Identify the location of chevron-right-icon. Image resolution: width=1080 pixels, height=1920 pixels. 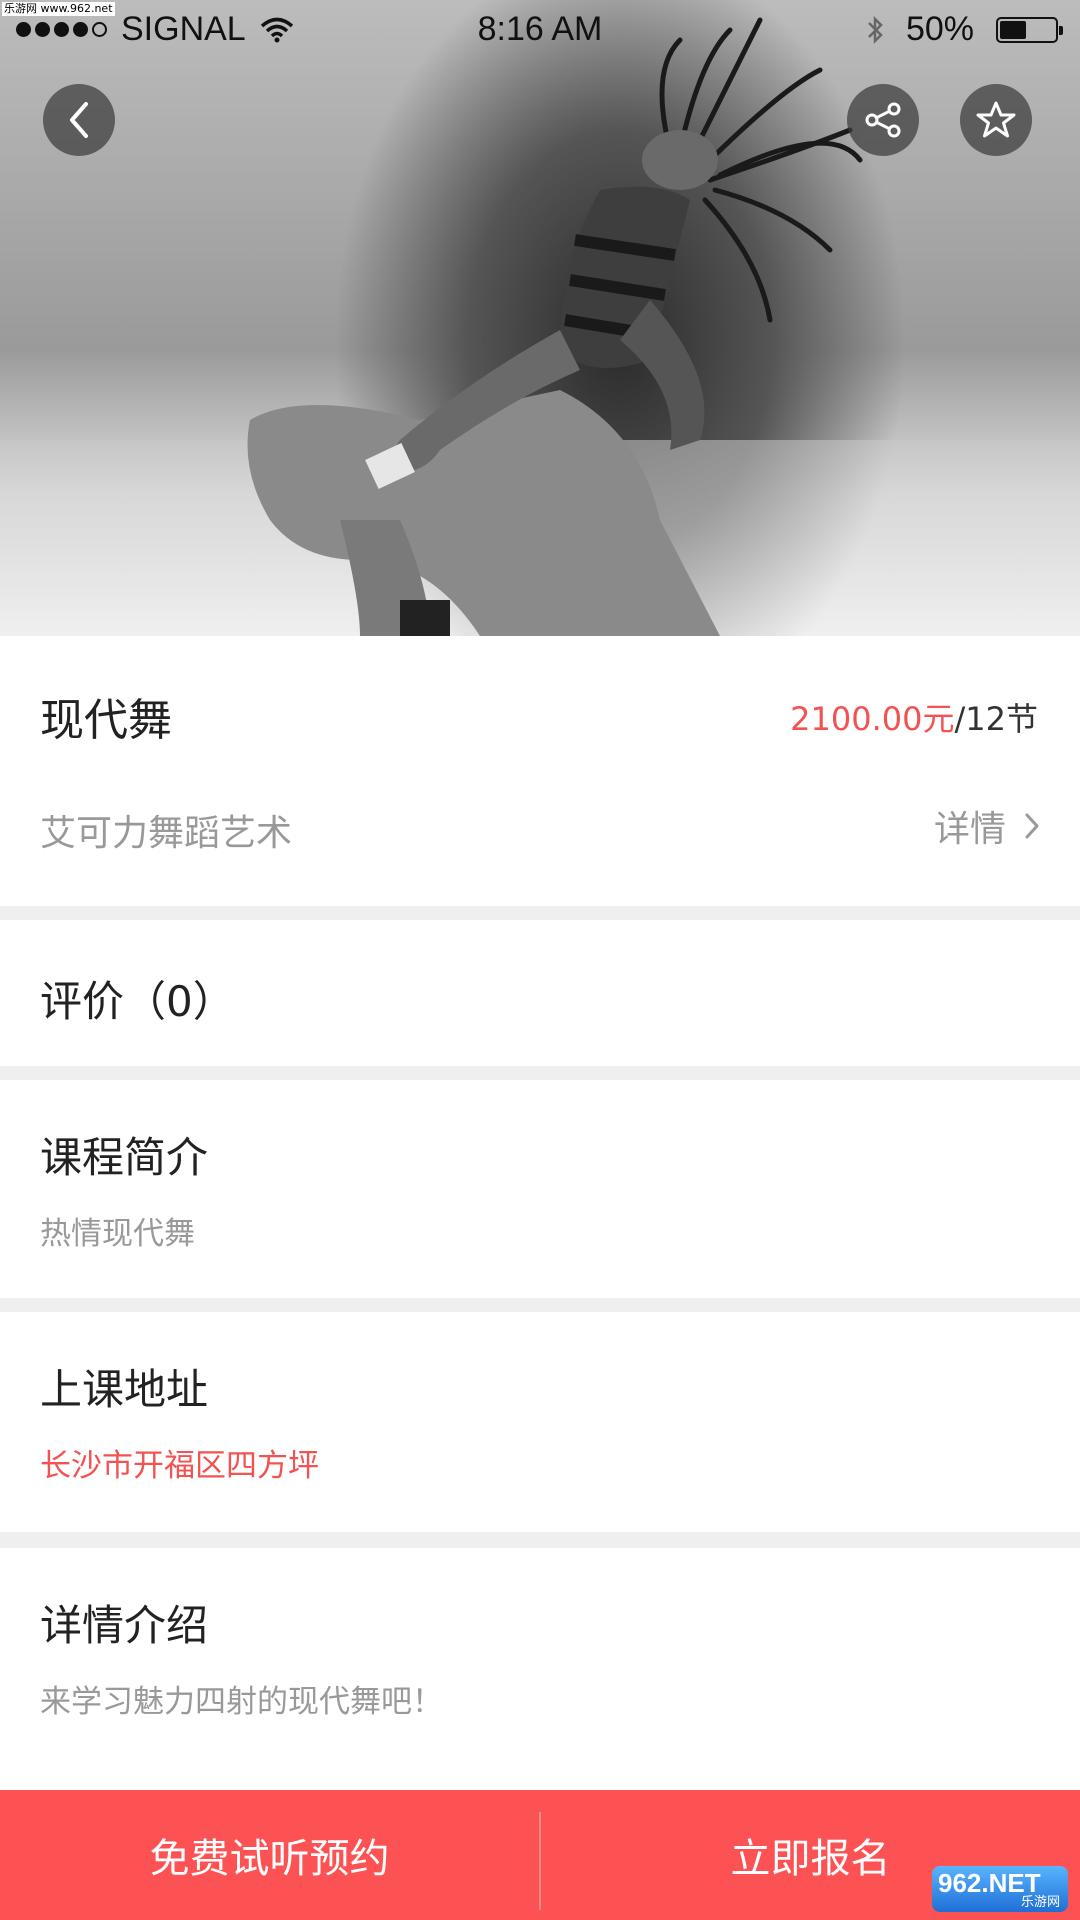
(1032, 826).